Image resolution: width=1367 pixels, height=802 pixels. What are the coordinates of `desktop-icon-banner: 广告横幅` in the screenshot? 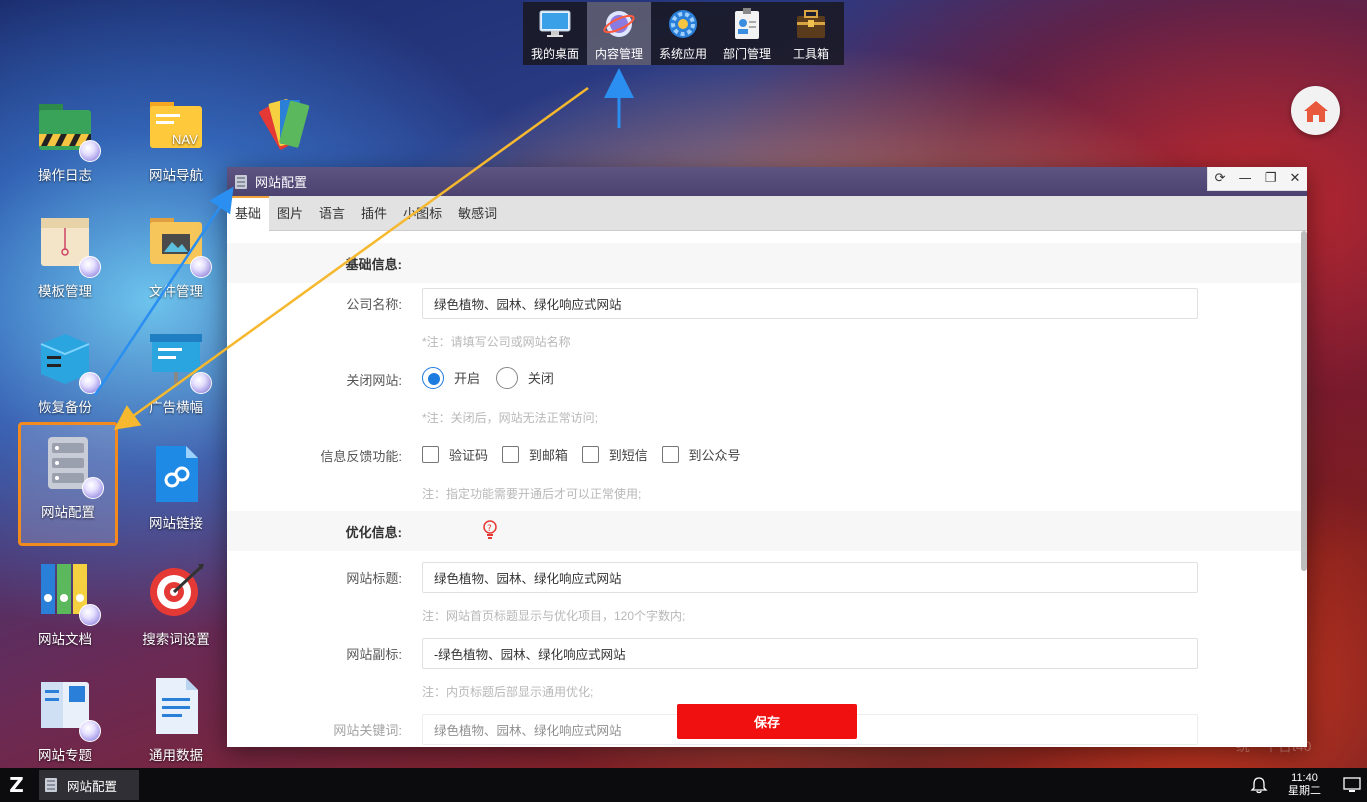 It's located at (176, 375).